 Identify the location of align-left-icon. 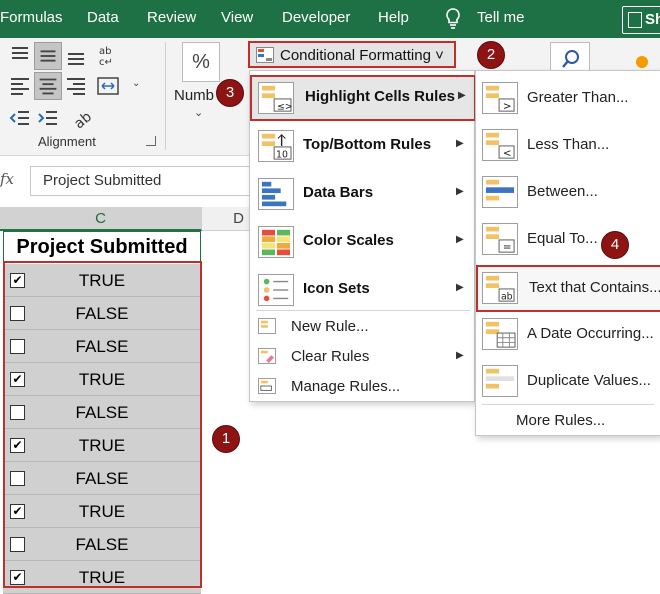
(20, 86).